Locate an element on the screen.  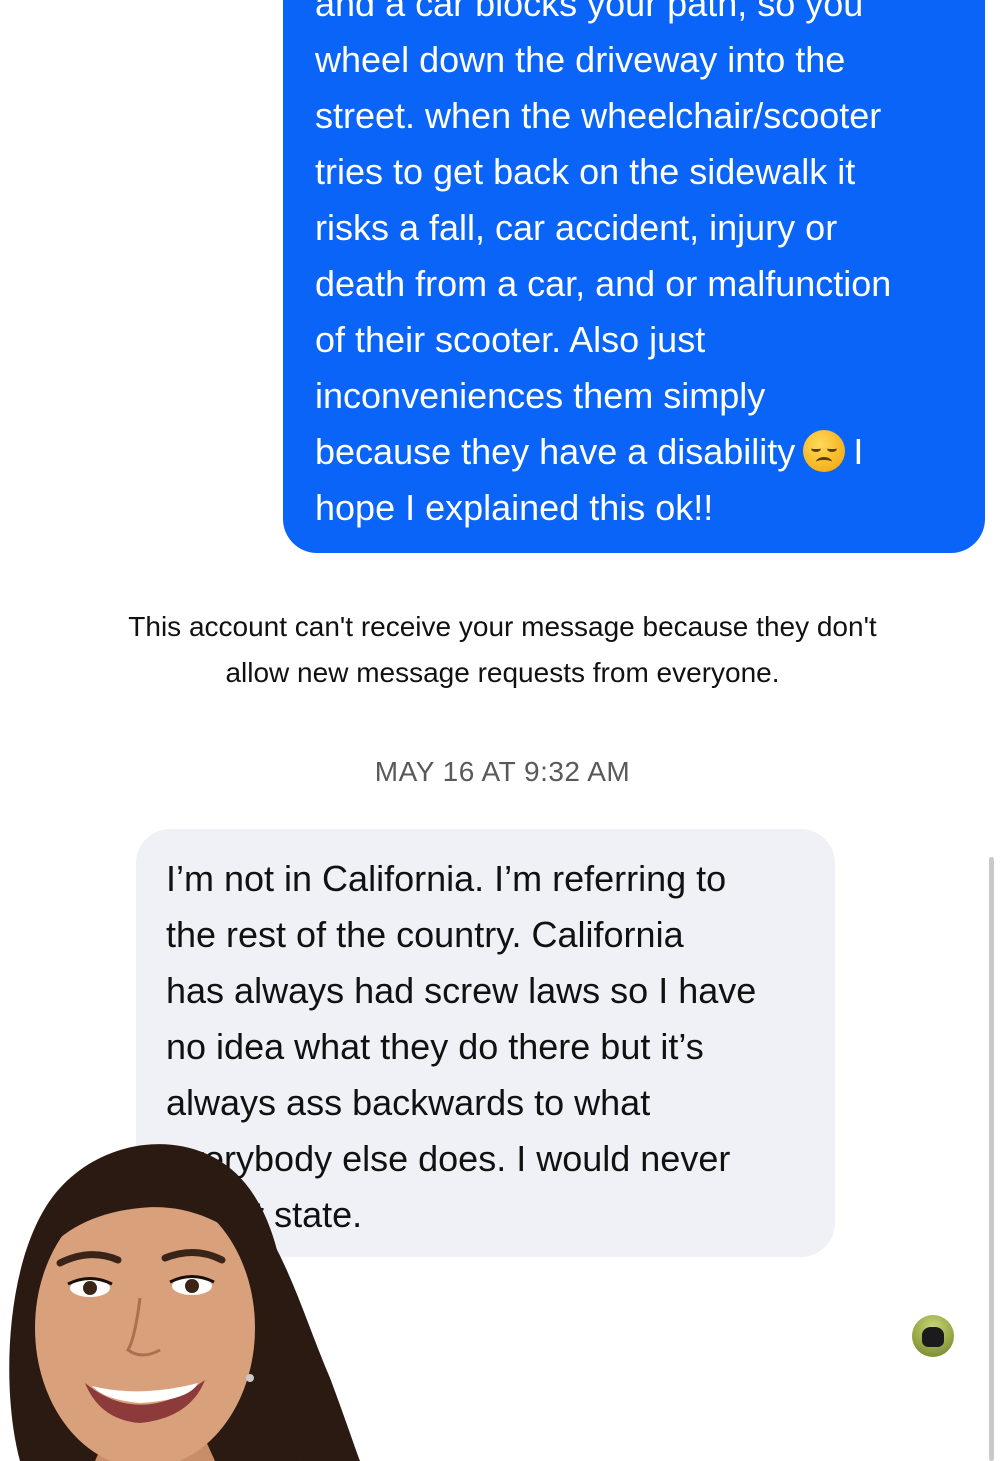
received-message-line: I’m not in California. I’m referring to is located at coordinates (446, 878).